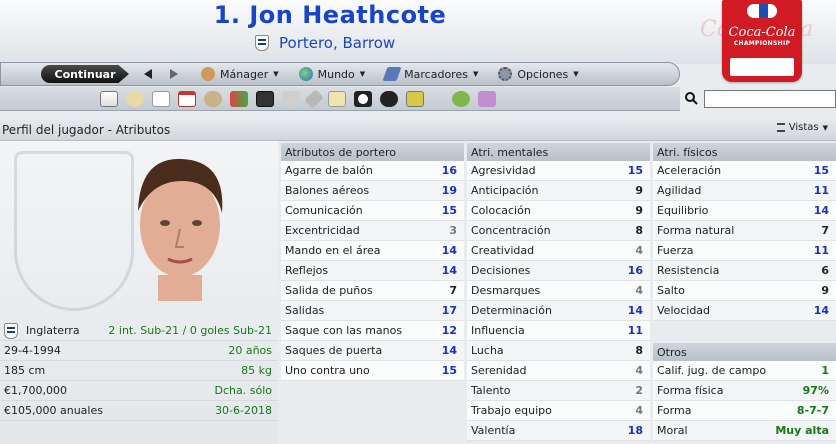 This screenshot has width=836, height=444. What do you see at coordinates (336, 74) in the screenshot?
I see `world-label: Mundo` at bounding box center [336, 74].